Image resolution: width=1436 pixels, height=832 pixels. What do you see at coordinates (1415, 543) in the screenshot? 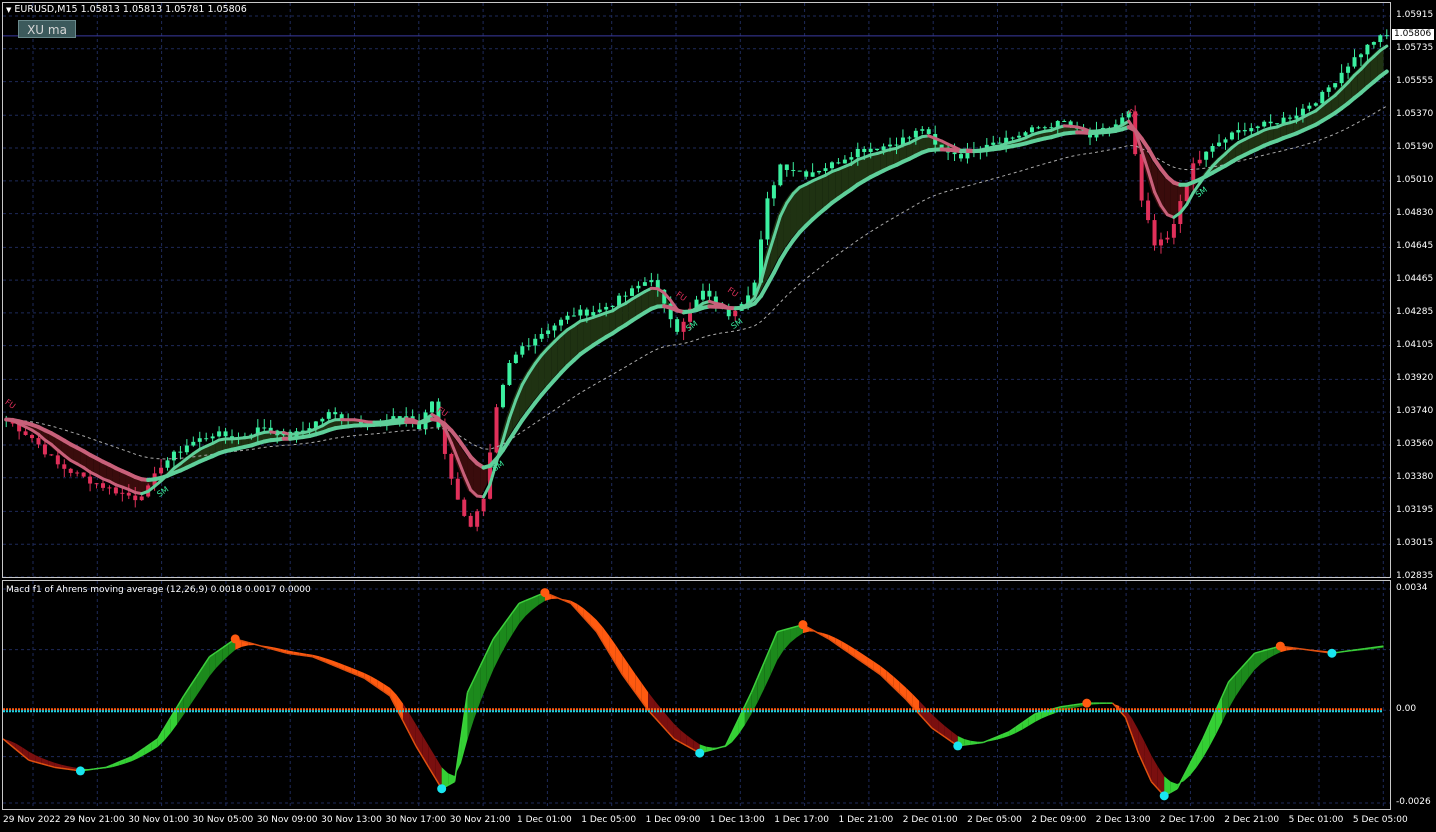
I see `price-axis-label: 1.03015` at bounding box center [1415, 543].